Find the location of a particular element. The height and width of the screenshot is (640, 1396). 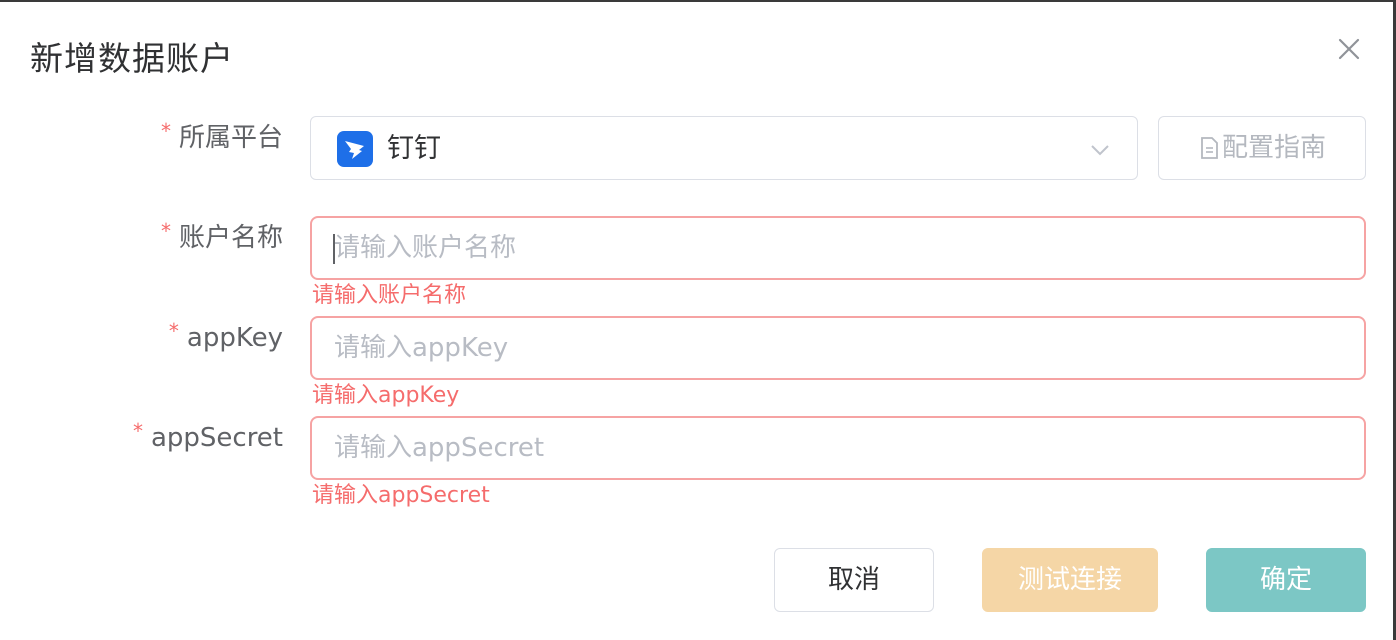

app-secret-label: * appSecret is located at coordinates (207, 438).